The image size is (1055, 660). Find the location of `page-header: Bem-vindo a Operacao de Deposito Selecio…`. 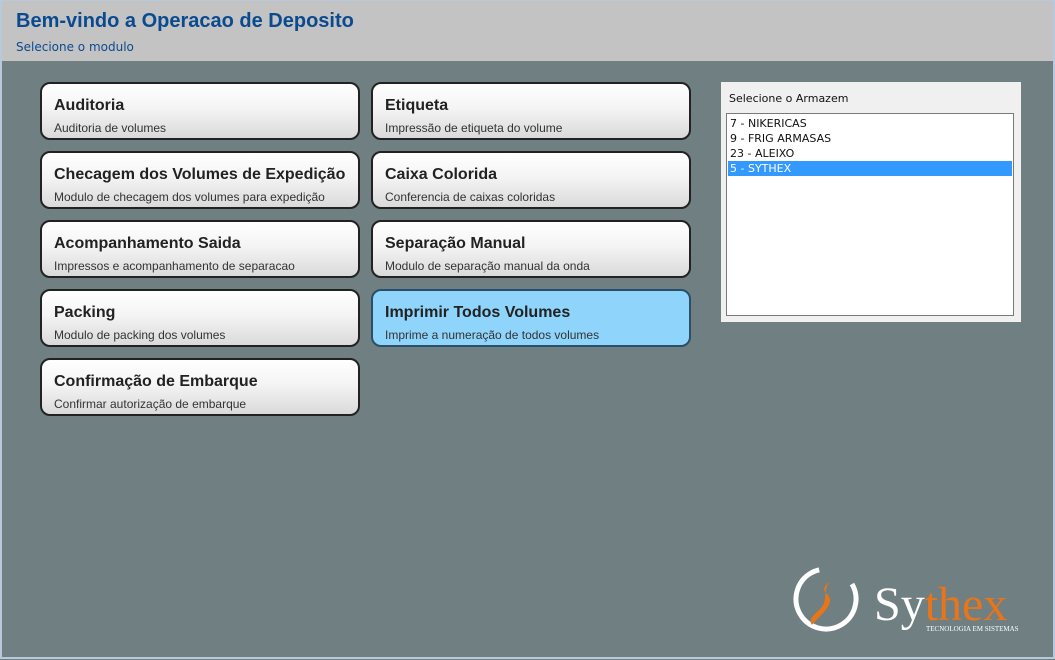

page-header: Bem-vindo a Operacao de Deposito Selecio… is located at coordinates (527, 31).